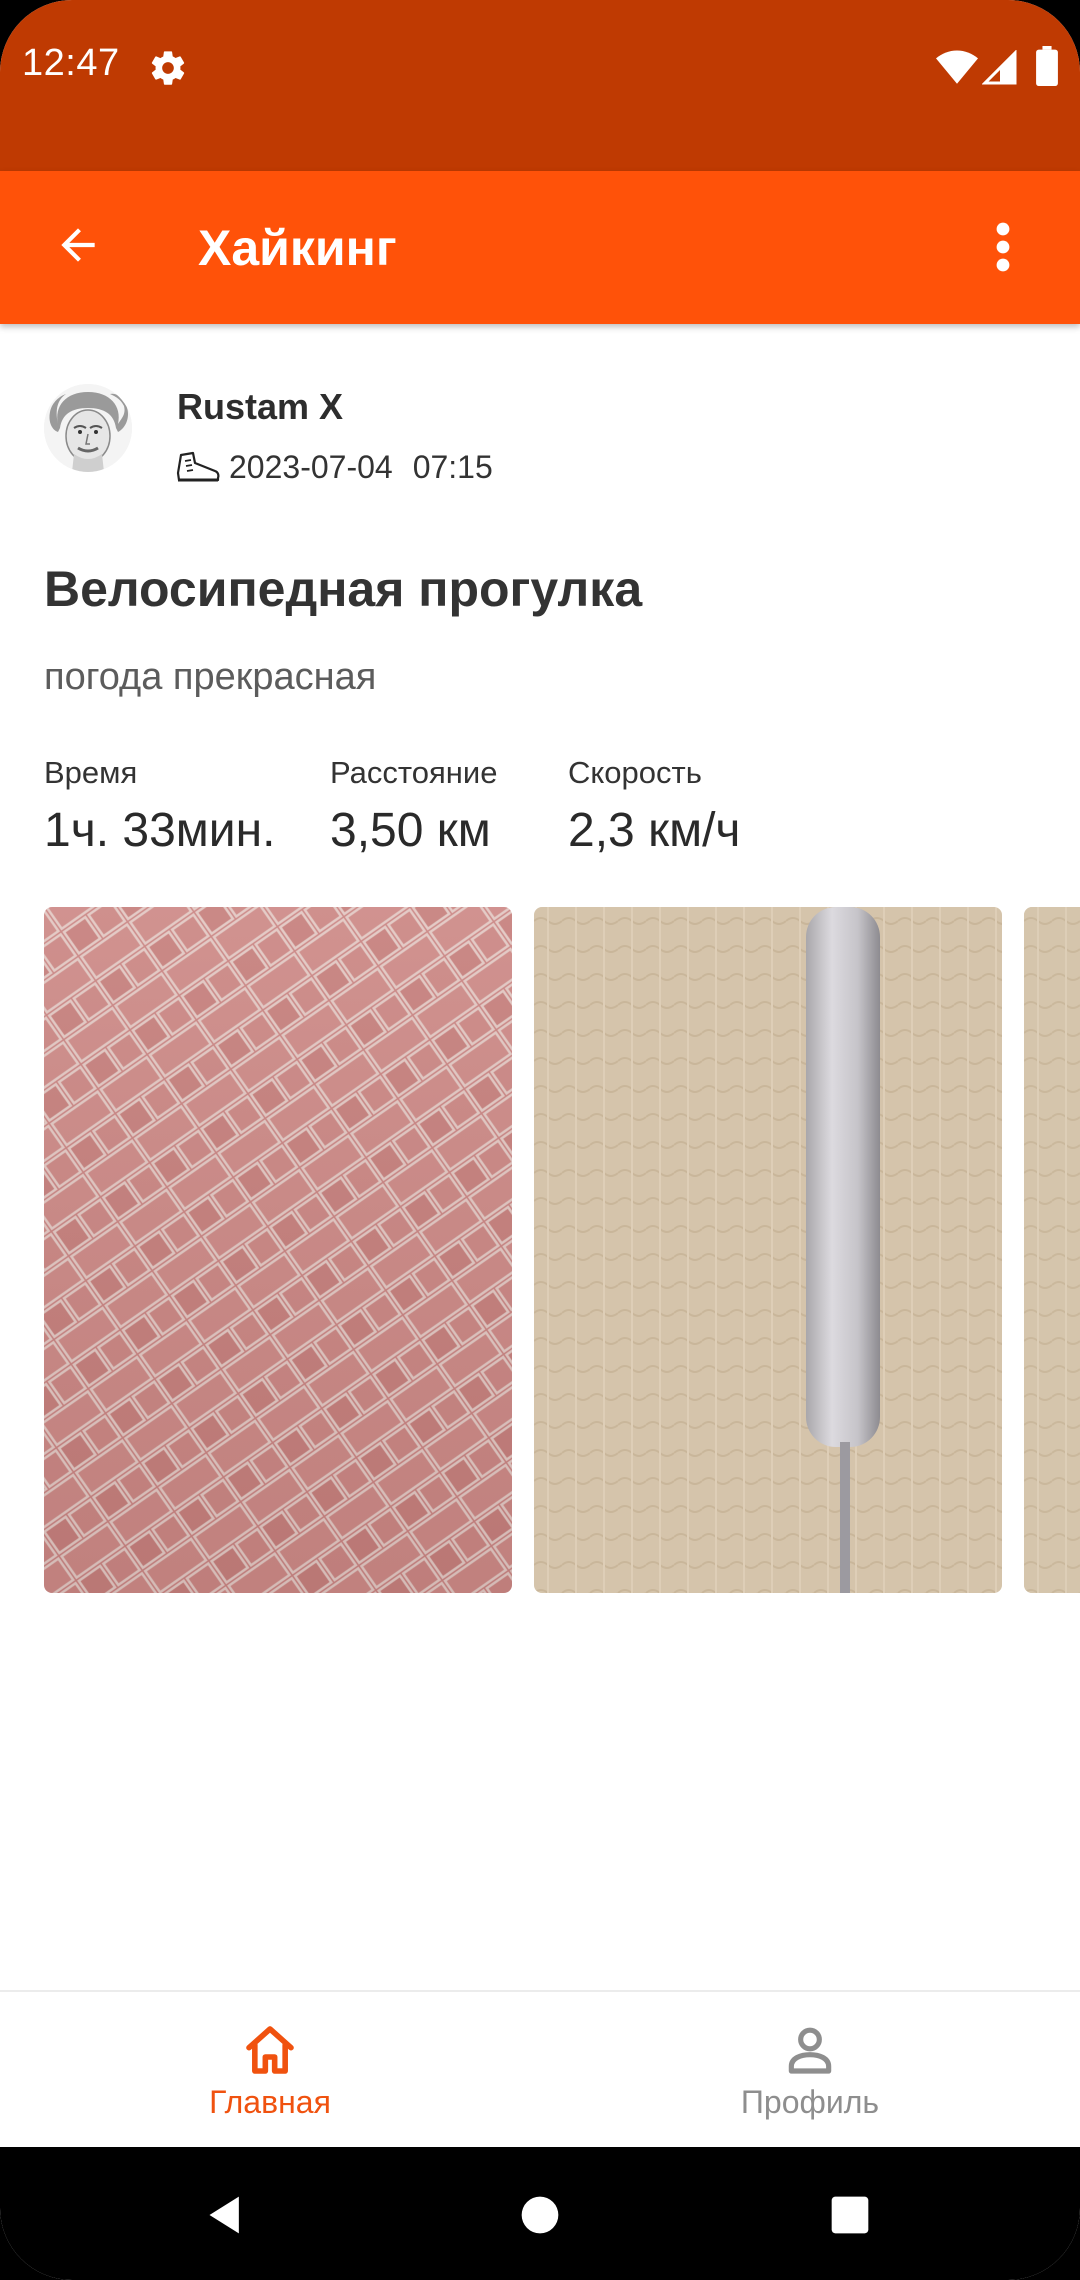 This screenshot has width=1080, height=2280. What do you see at coordinates (91, 772) in the screenshot?
I see `stat-label: Время` at bounding box center [91, 772].